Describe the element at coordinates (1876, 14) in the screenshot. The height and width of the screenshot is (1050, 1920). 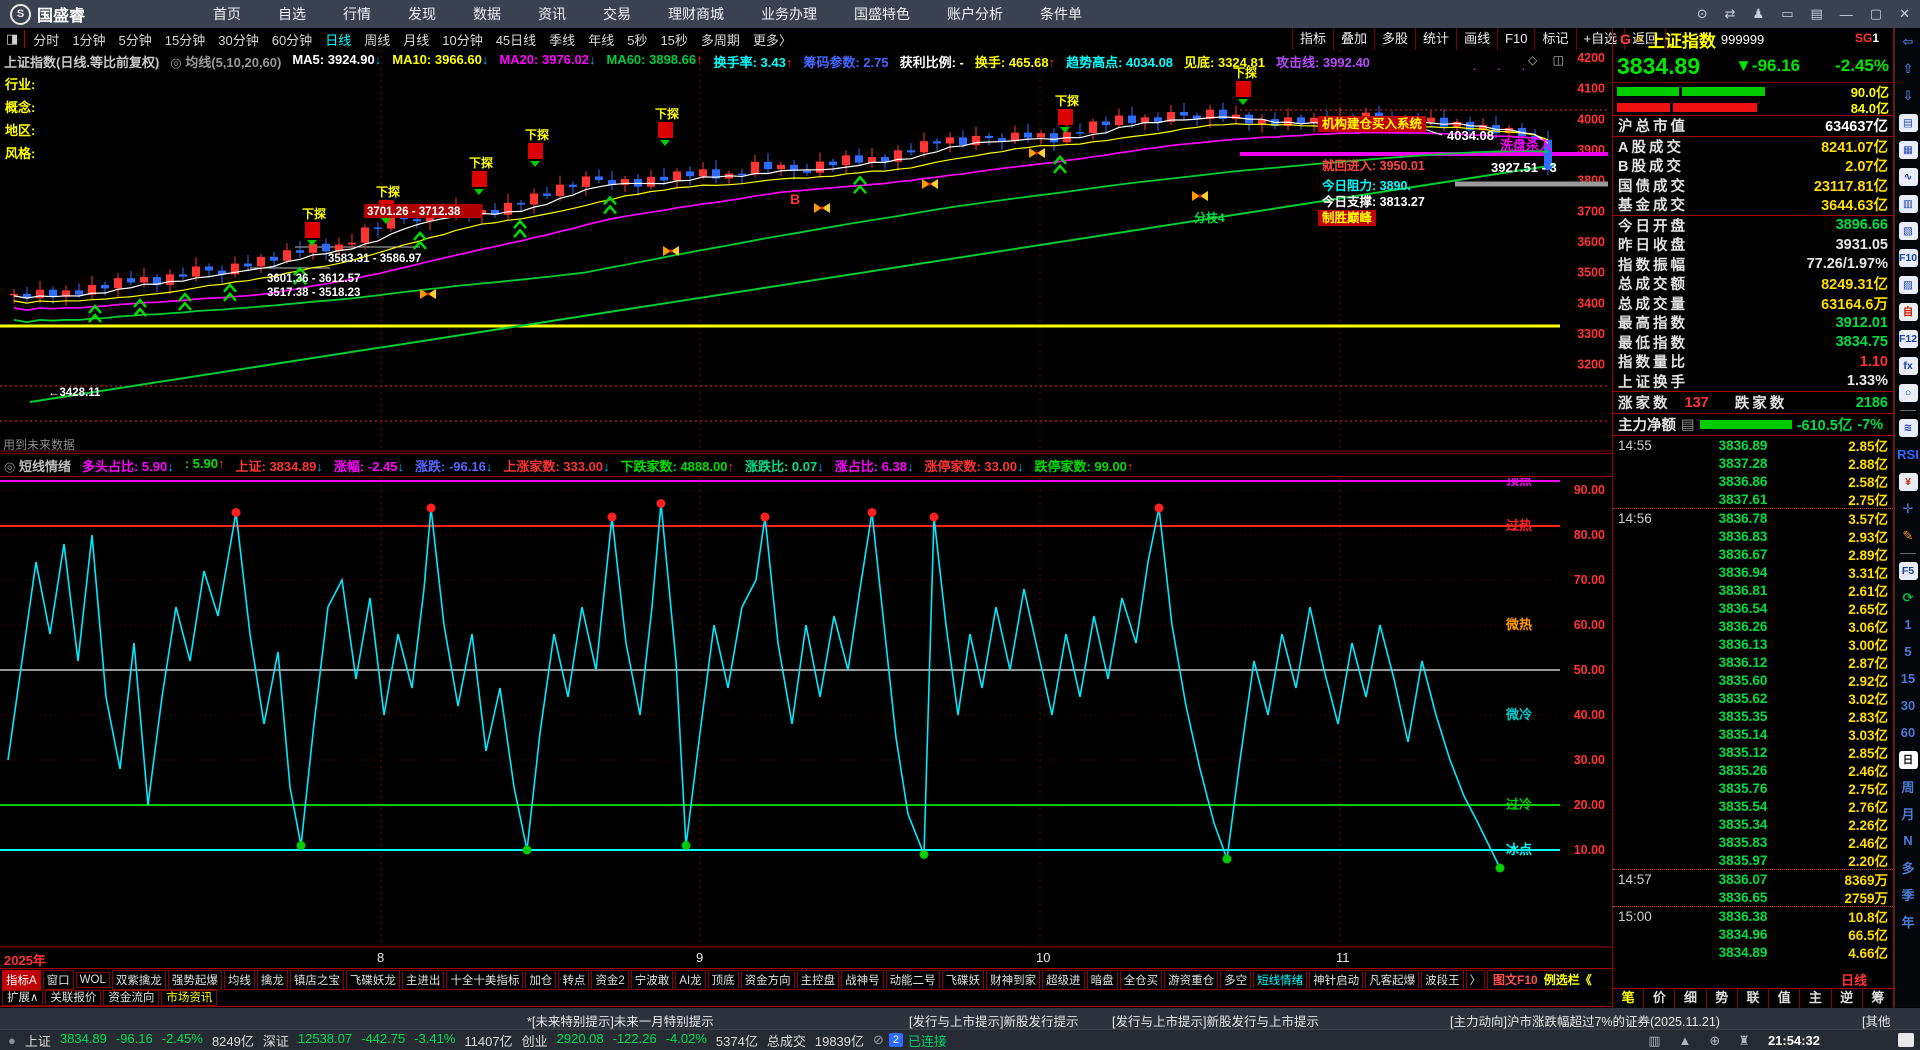
I see `maximize-icon: ▢` at that location.